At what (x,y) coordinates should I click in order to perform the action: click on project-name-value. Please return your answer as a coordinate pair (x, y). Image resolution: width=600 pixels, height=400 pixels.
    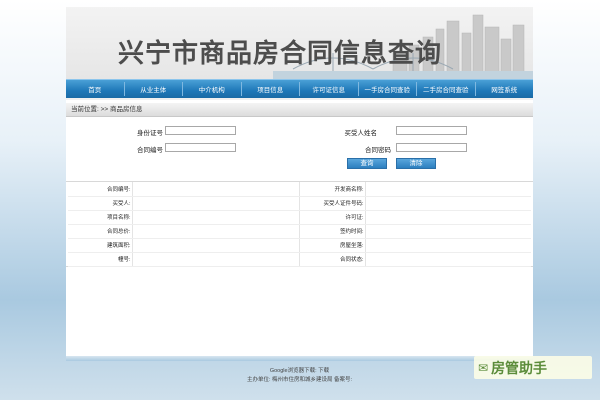
    Looking at the image, I should click on (215, 217).